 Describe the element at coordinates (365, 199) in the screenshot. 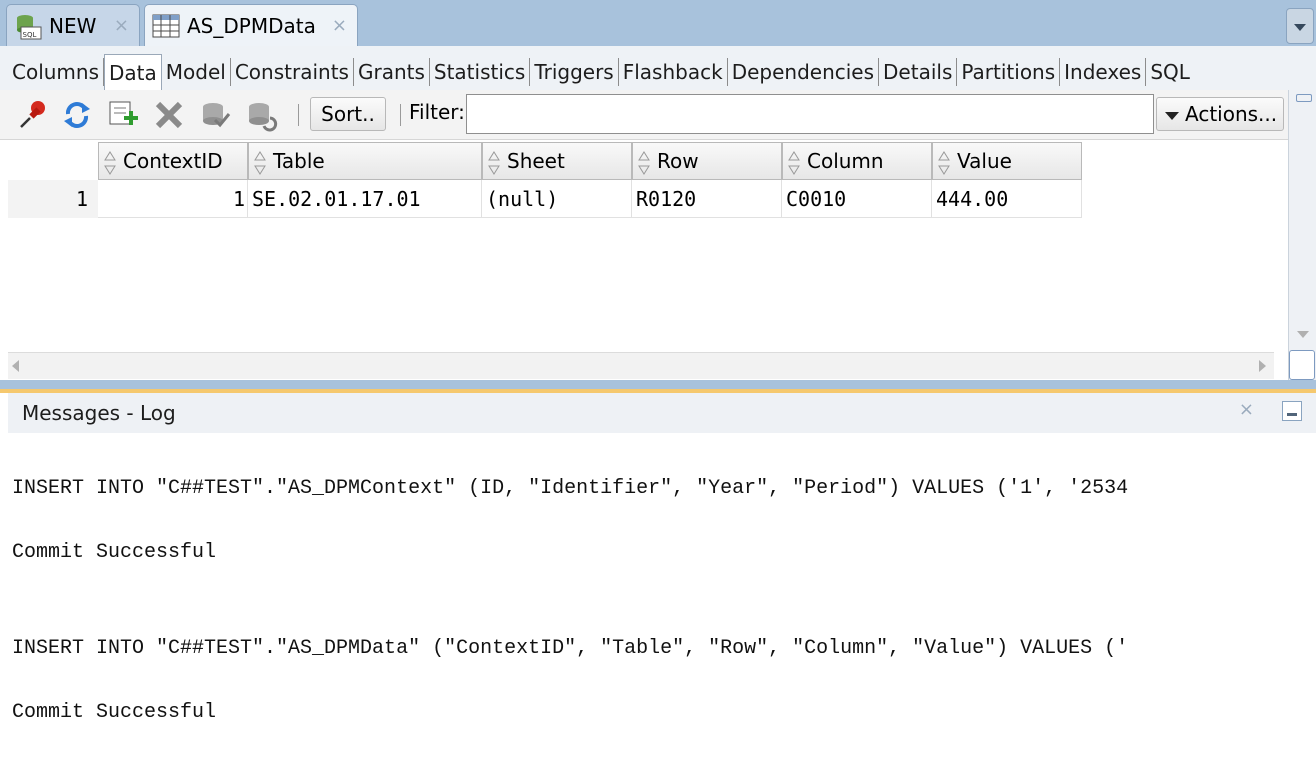

I see `table-cell: SE.02.01.17.01` at that location.